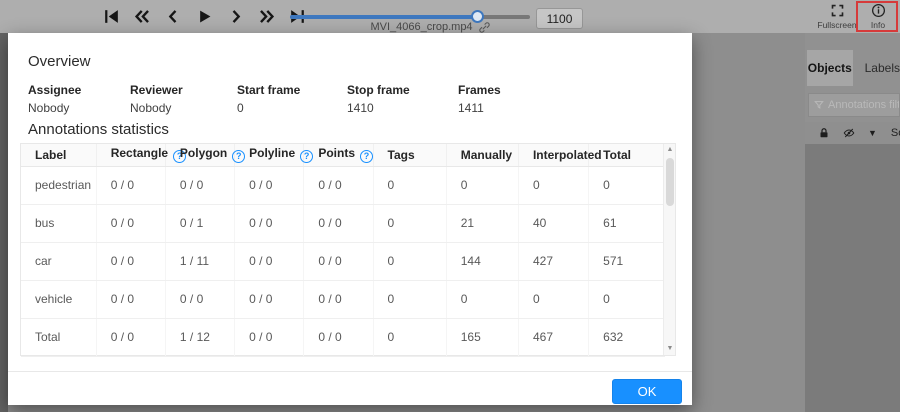 The height and width of the screenshot is (412, 900). I want to click on player-controls, so click(204, 16).